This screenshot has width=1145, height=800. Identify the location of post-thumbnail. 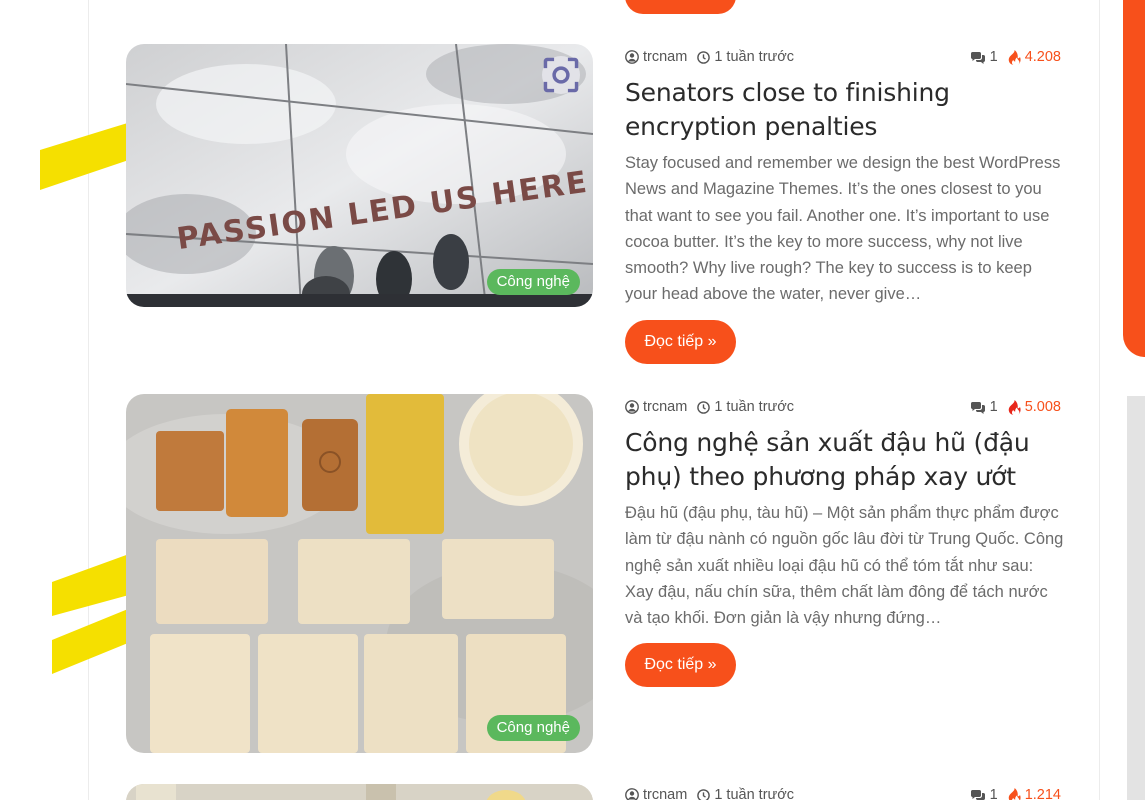
(359, 792).